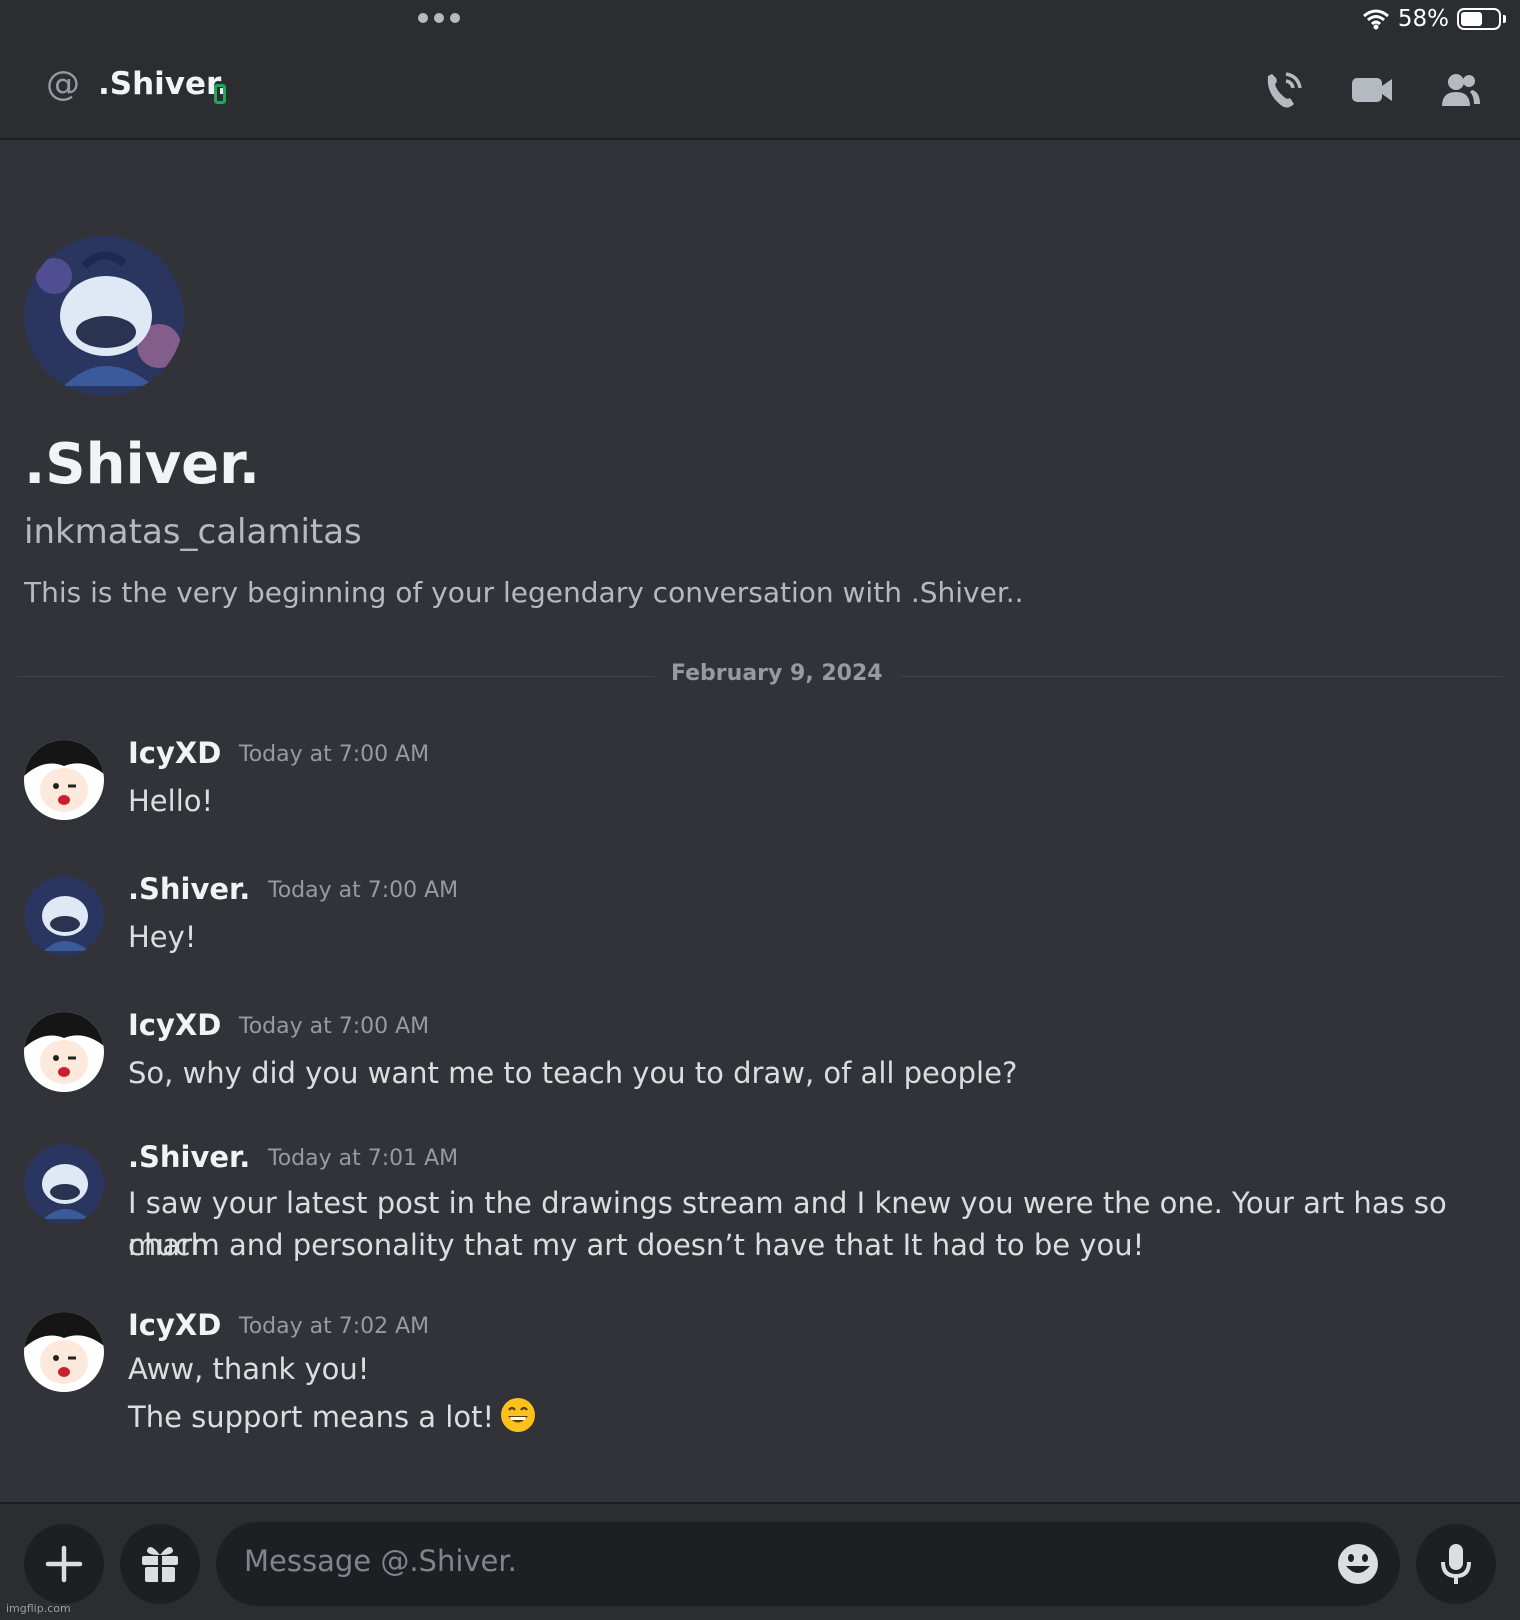  Describe the element at coordinates (1284, 90) in the screenshot. I see `voice-call-icon` at that location.